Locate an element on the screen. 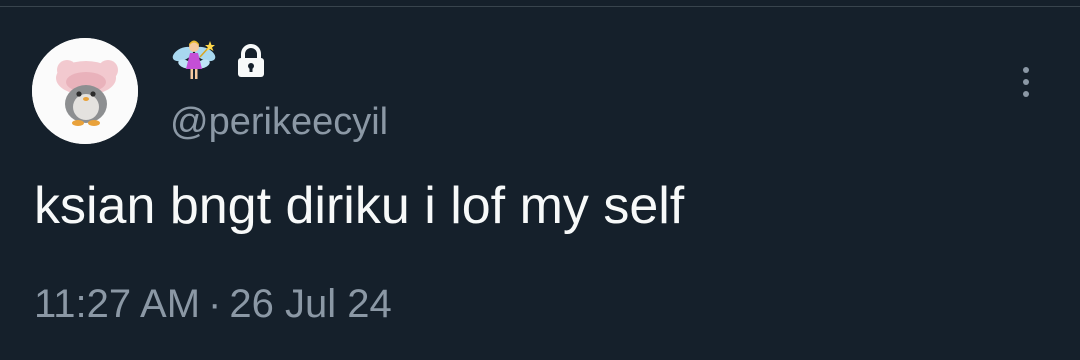  tweet-timestamp: 11:27 AM · 26 Jul 24 is located at coordinates (213, 304).